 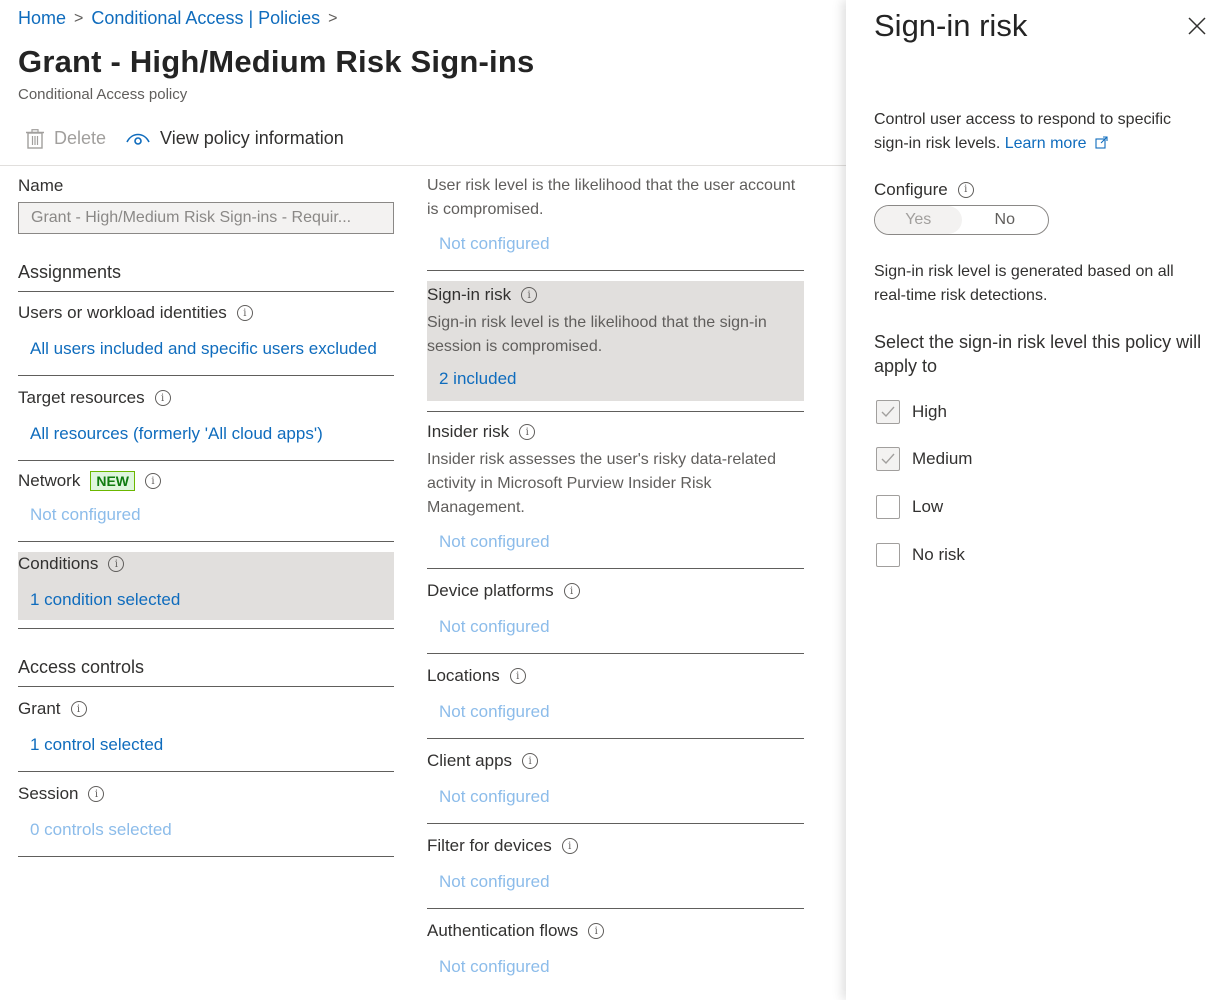 What do you see at coordinates (615, 542) in the screenshot?
I see `insider-risk-link: Not configured` at bounding box center [615, 542].